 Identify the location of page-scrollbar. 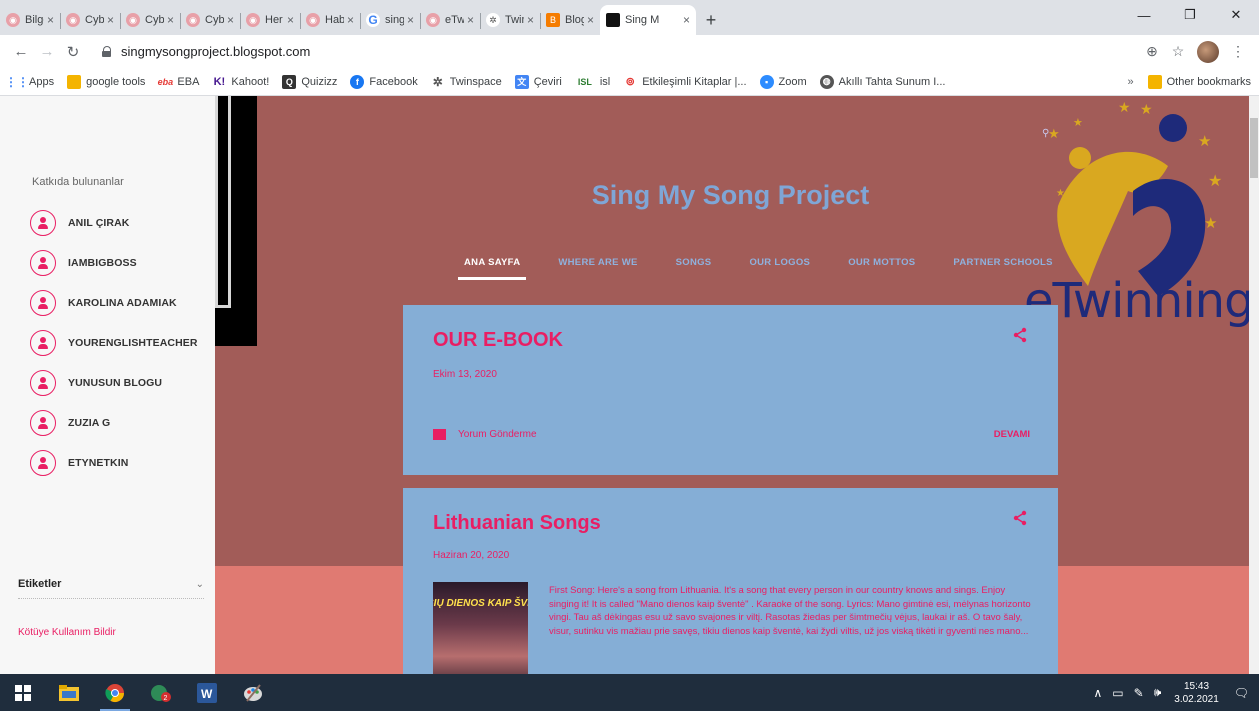
(1254, 385).